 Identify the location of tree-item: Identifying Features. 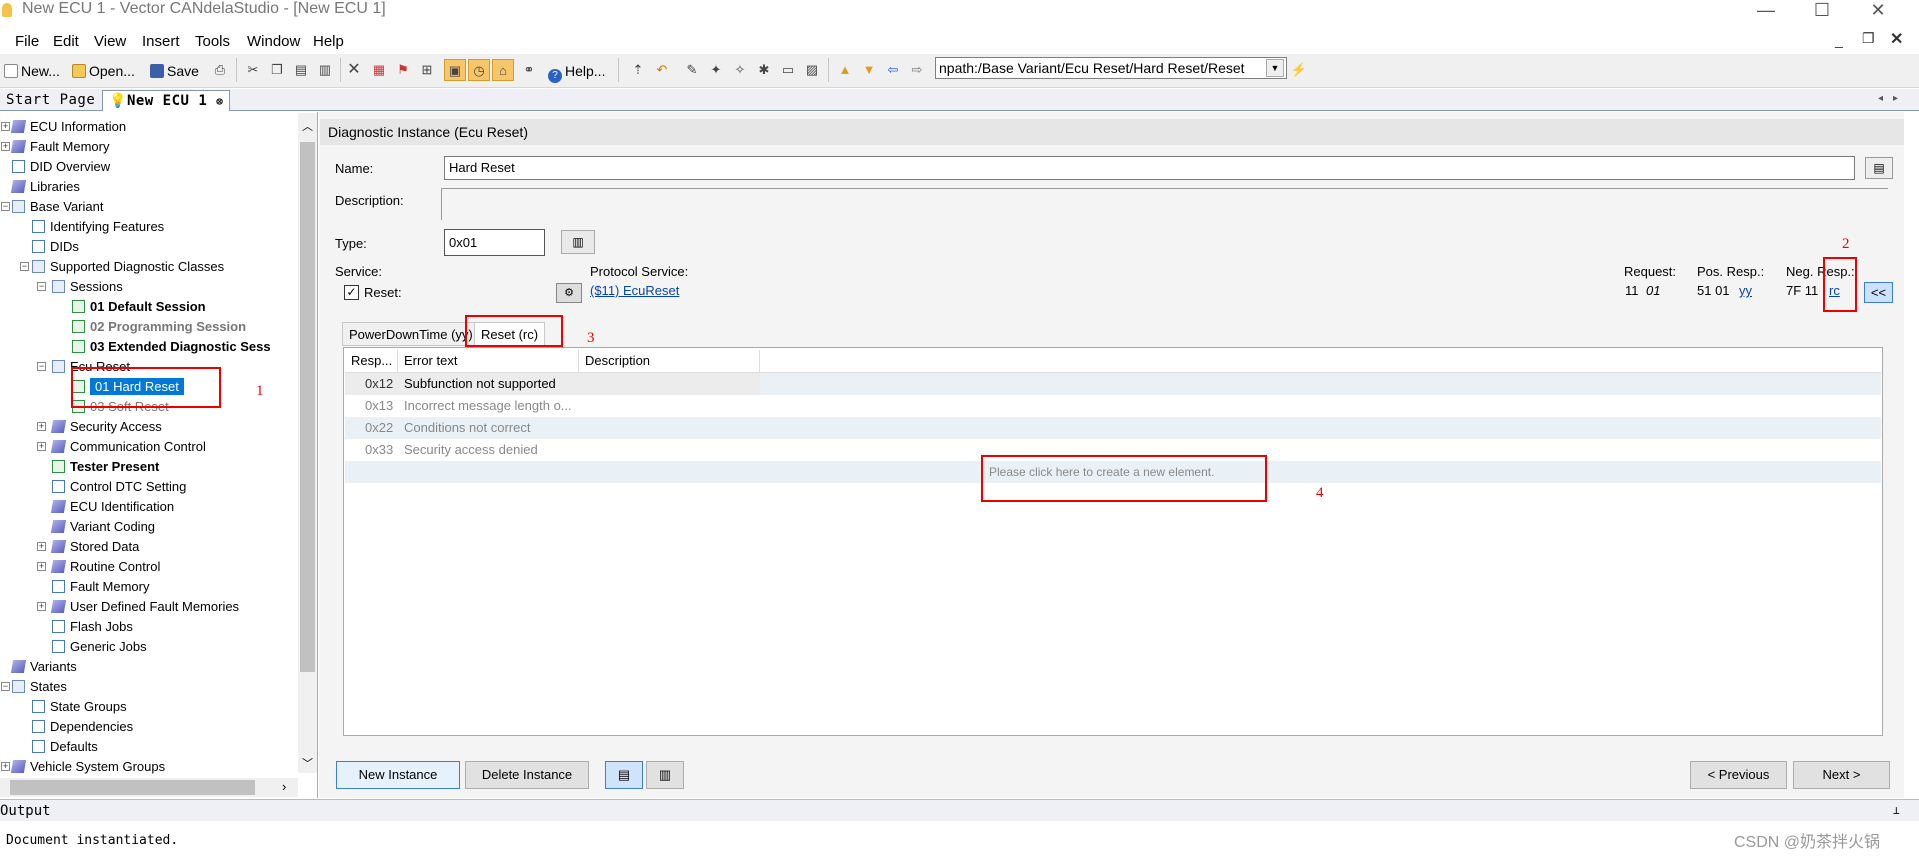
(98, 227).